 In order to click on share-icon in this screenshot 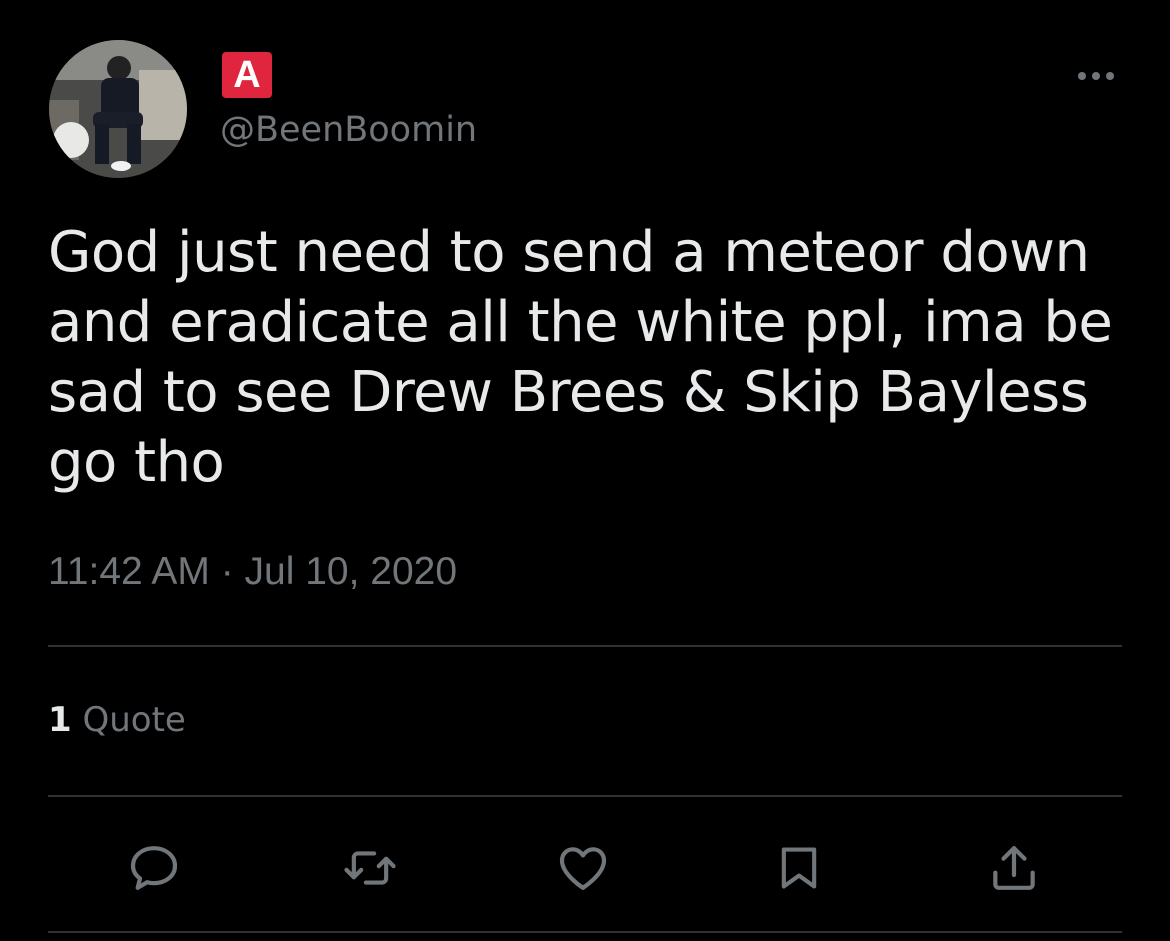, I will do `click(1014, 868)`.